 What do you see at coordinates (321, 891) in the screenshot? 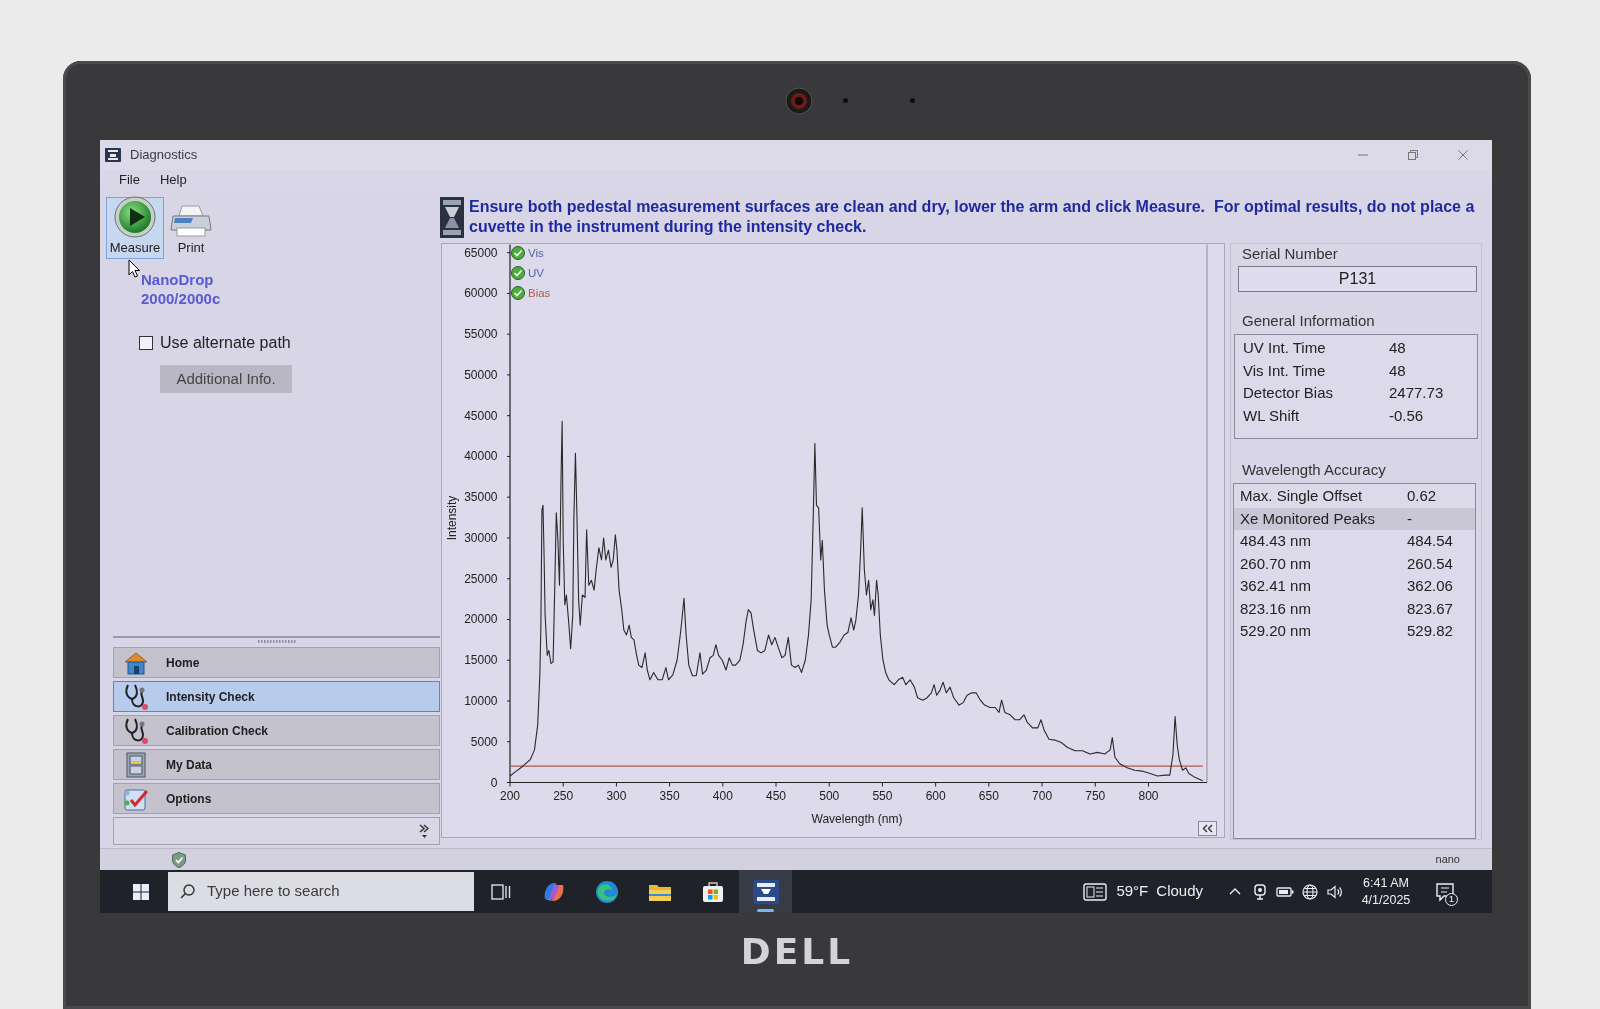
I see `search-field: Type here to search` at bounding box center [321, 891].